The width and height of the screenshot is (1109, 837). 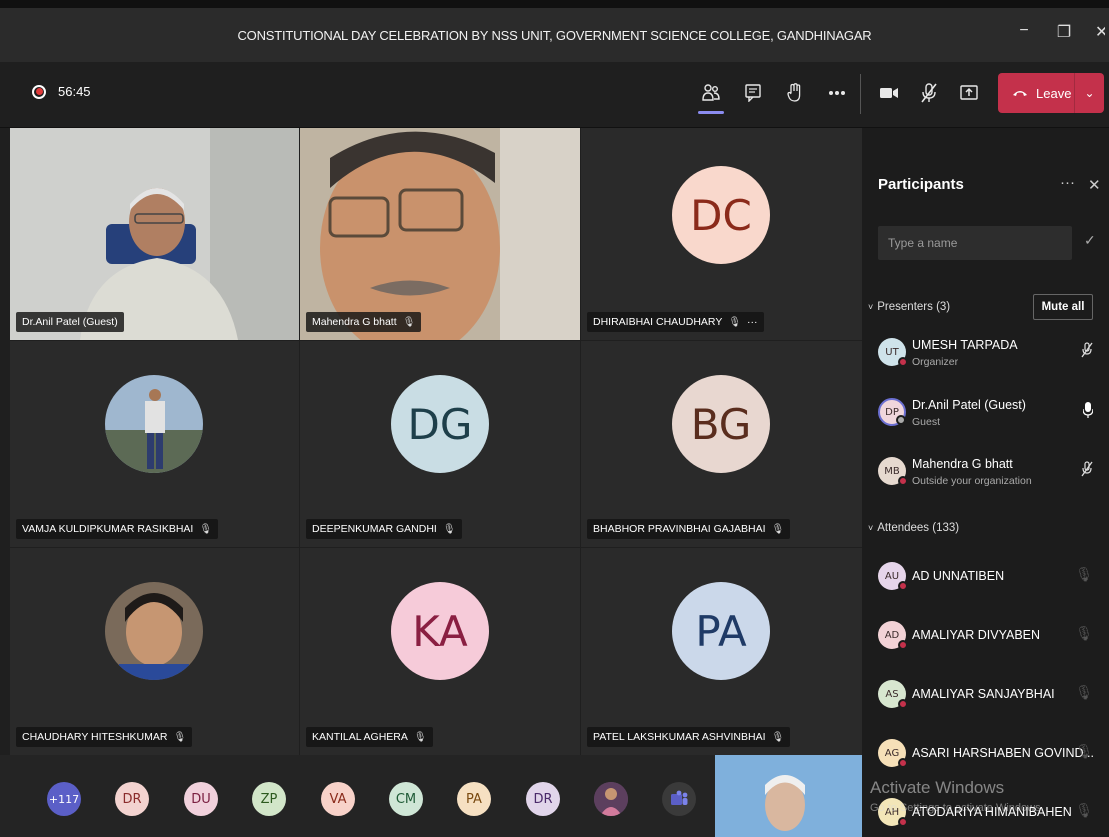 What do you see at coordinates (474, 799) in the screenshot?
I see `participant-chip: PA` at bounding box center [474, 799].